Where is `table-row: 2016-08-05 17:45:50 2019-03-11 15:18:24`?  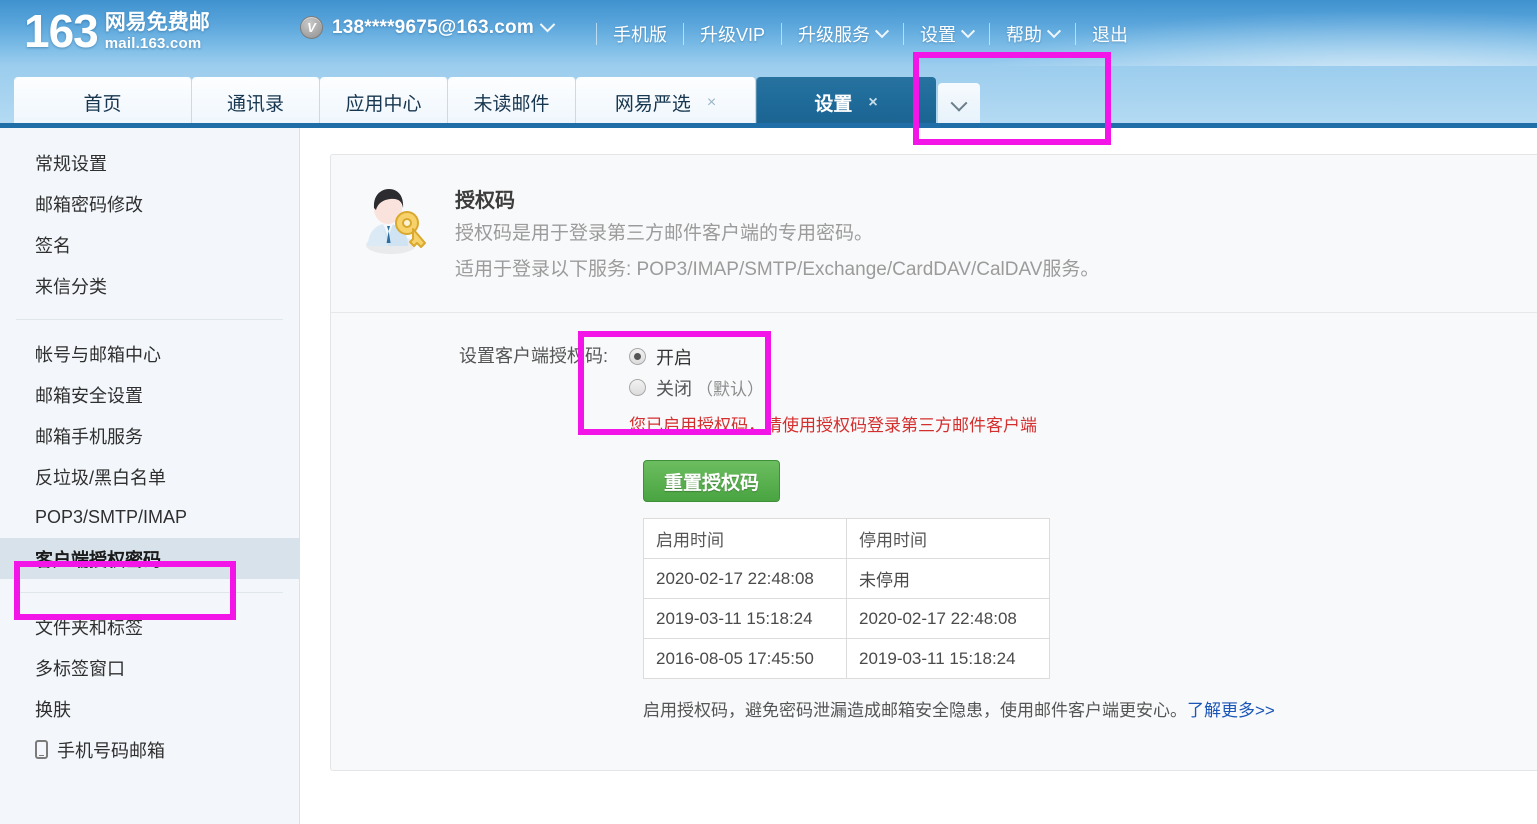
table-row: 2016-08-05 17:45:50 2019-03-11 15:18:24 is located at coordinates (846, 658).